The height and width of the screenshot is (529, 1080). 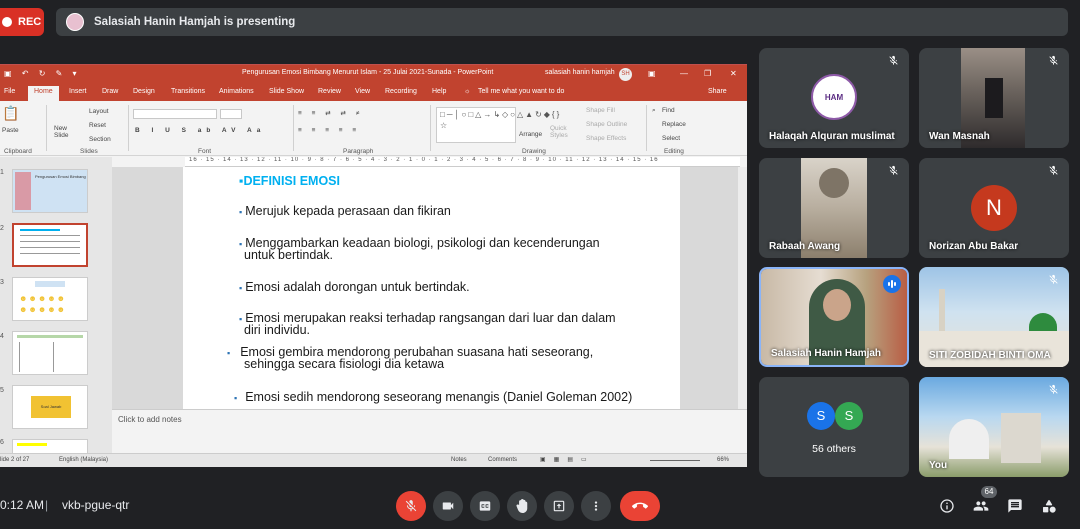 What do you see at coordinates (100, 139) in the screenshot?
I see `section-label: Section` at bounding box center [100, 139].